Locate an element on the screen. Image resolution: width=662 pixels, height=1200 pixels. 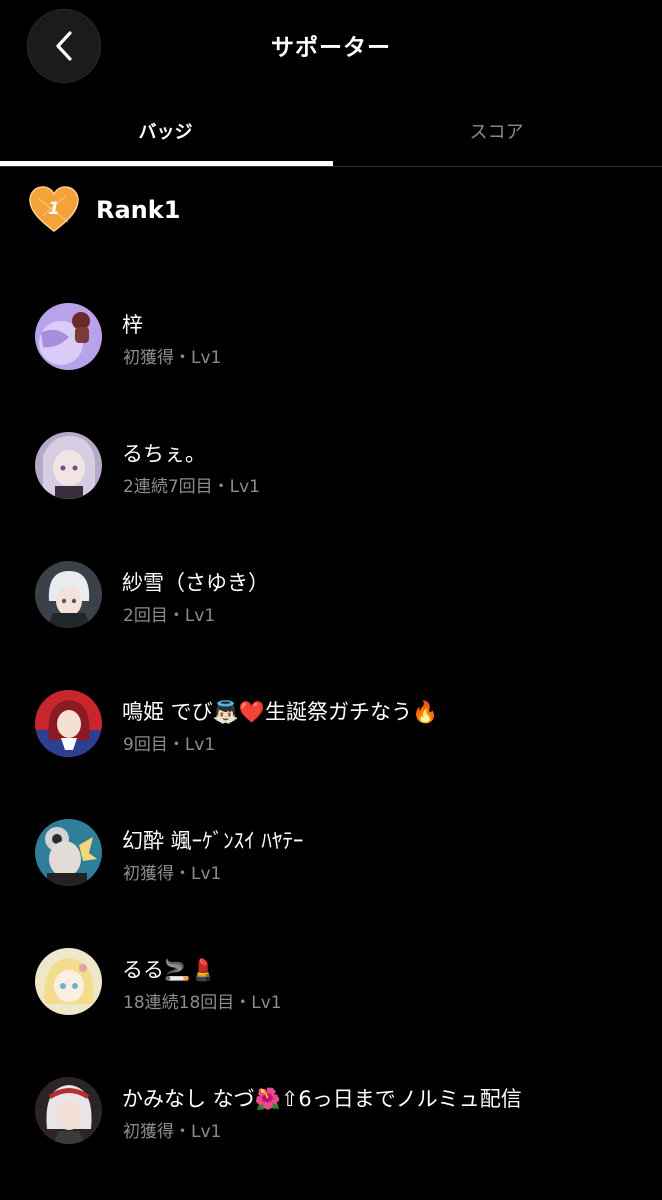
supporter-row: 梓 初獲得・Lv1 is located at coordinates (331, 335).